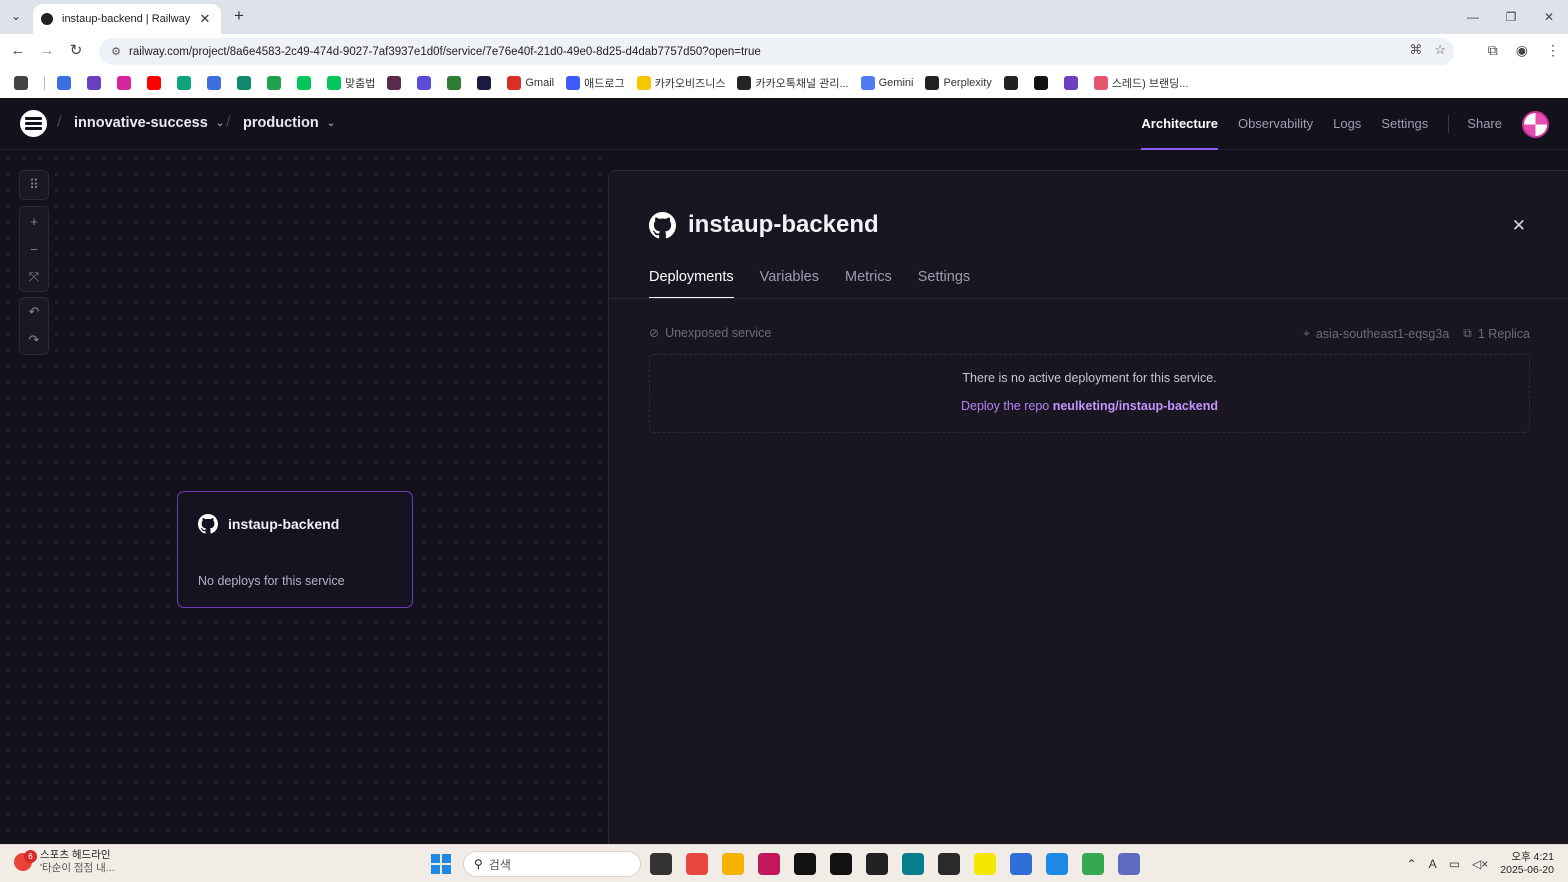  What do you see at coordinates (1108, 284) in the screenshot?
I see `panel-tabs: Deployments Variables Metrics Settings` at bounding box center [1108, 284].